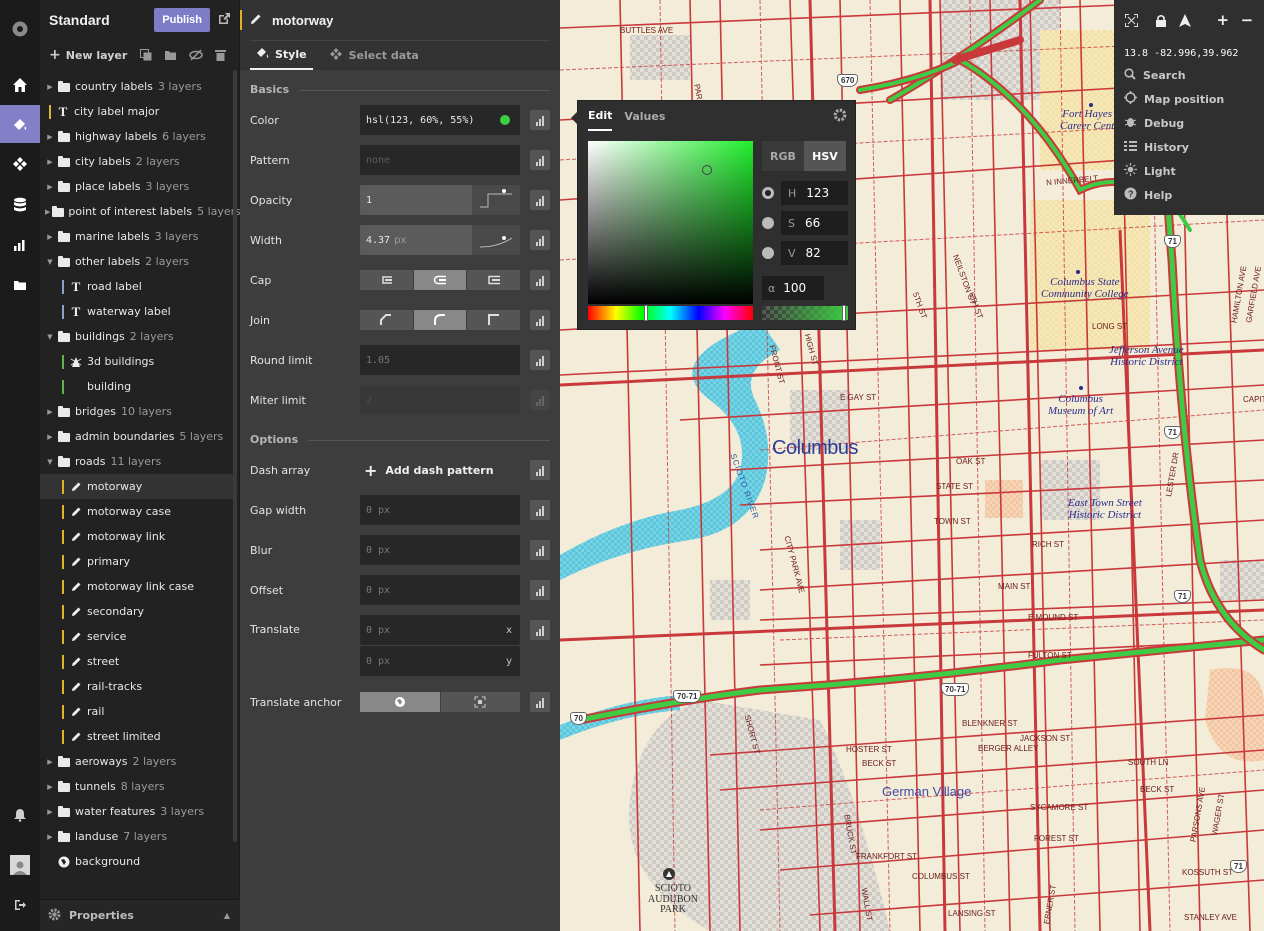  What do you see at coordinates (1189, 171) in the screenshot?
I see `map-control-light: Light` at bounding box center [1189, 171].